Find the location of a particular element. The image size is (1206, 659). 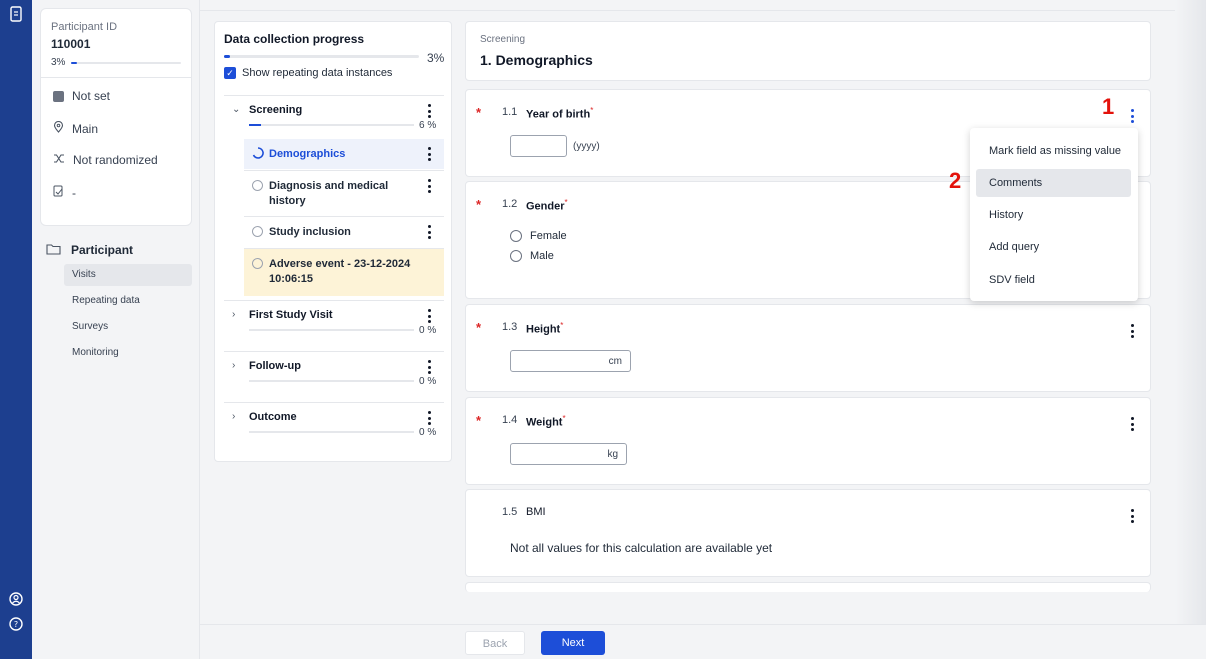

chevron-down-icon: ⌄ is located at coordinates (236, 109).